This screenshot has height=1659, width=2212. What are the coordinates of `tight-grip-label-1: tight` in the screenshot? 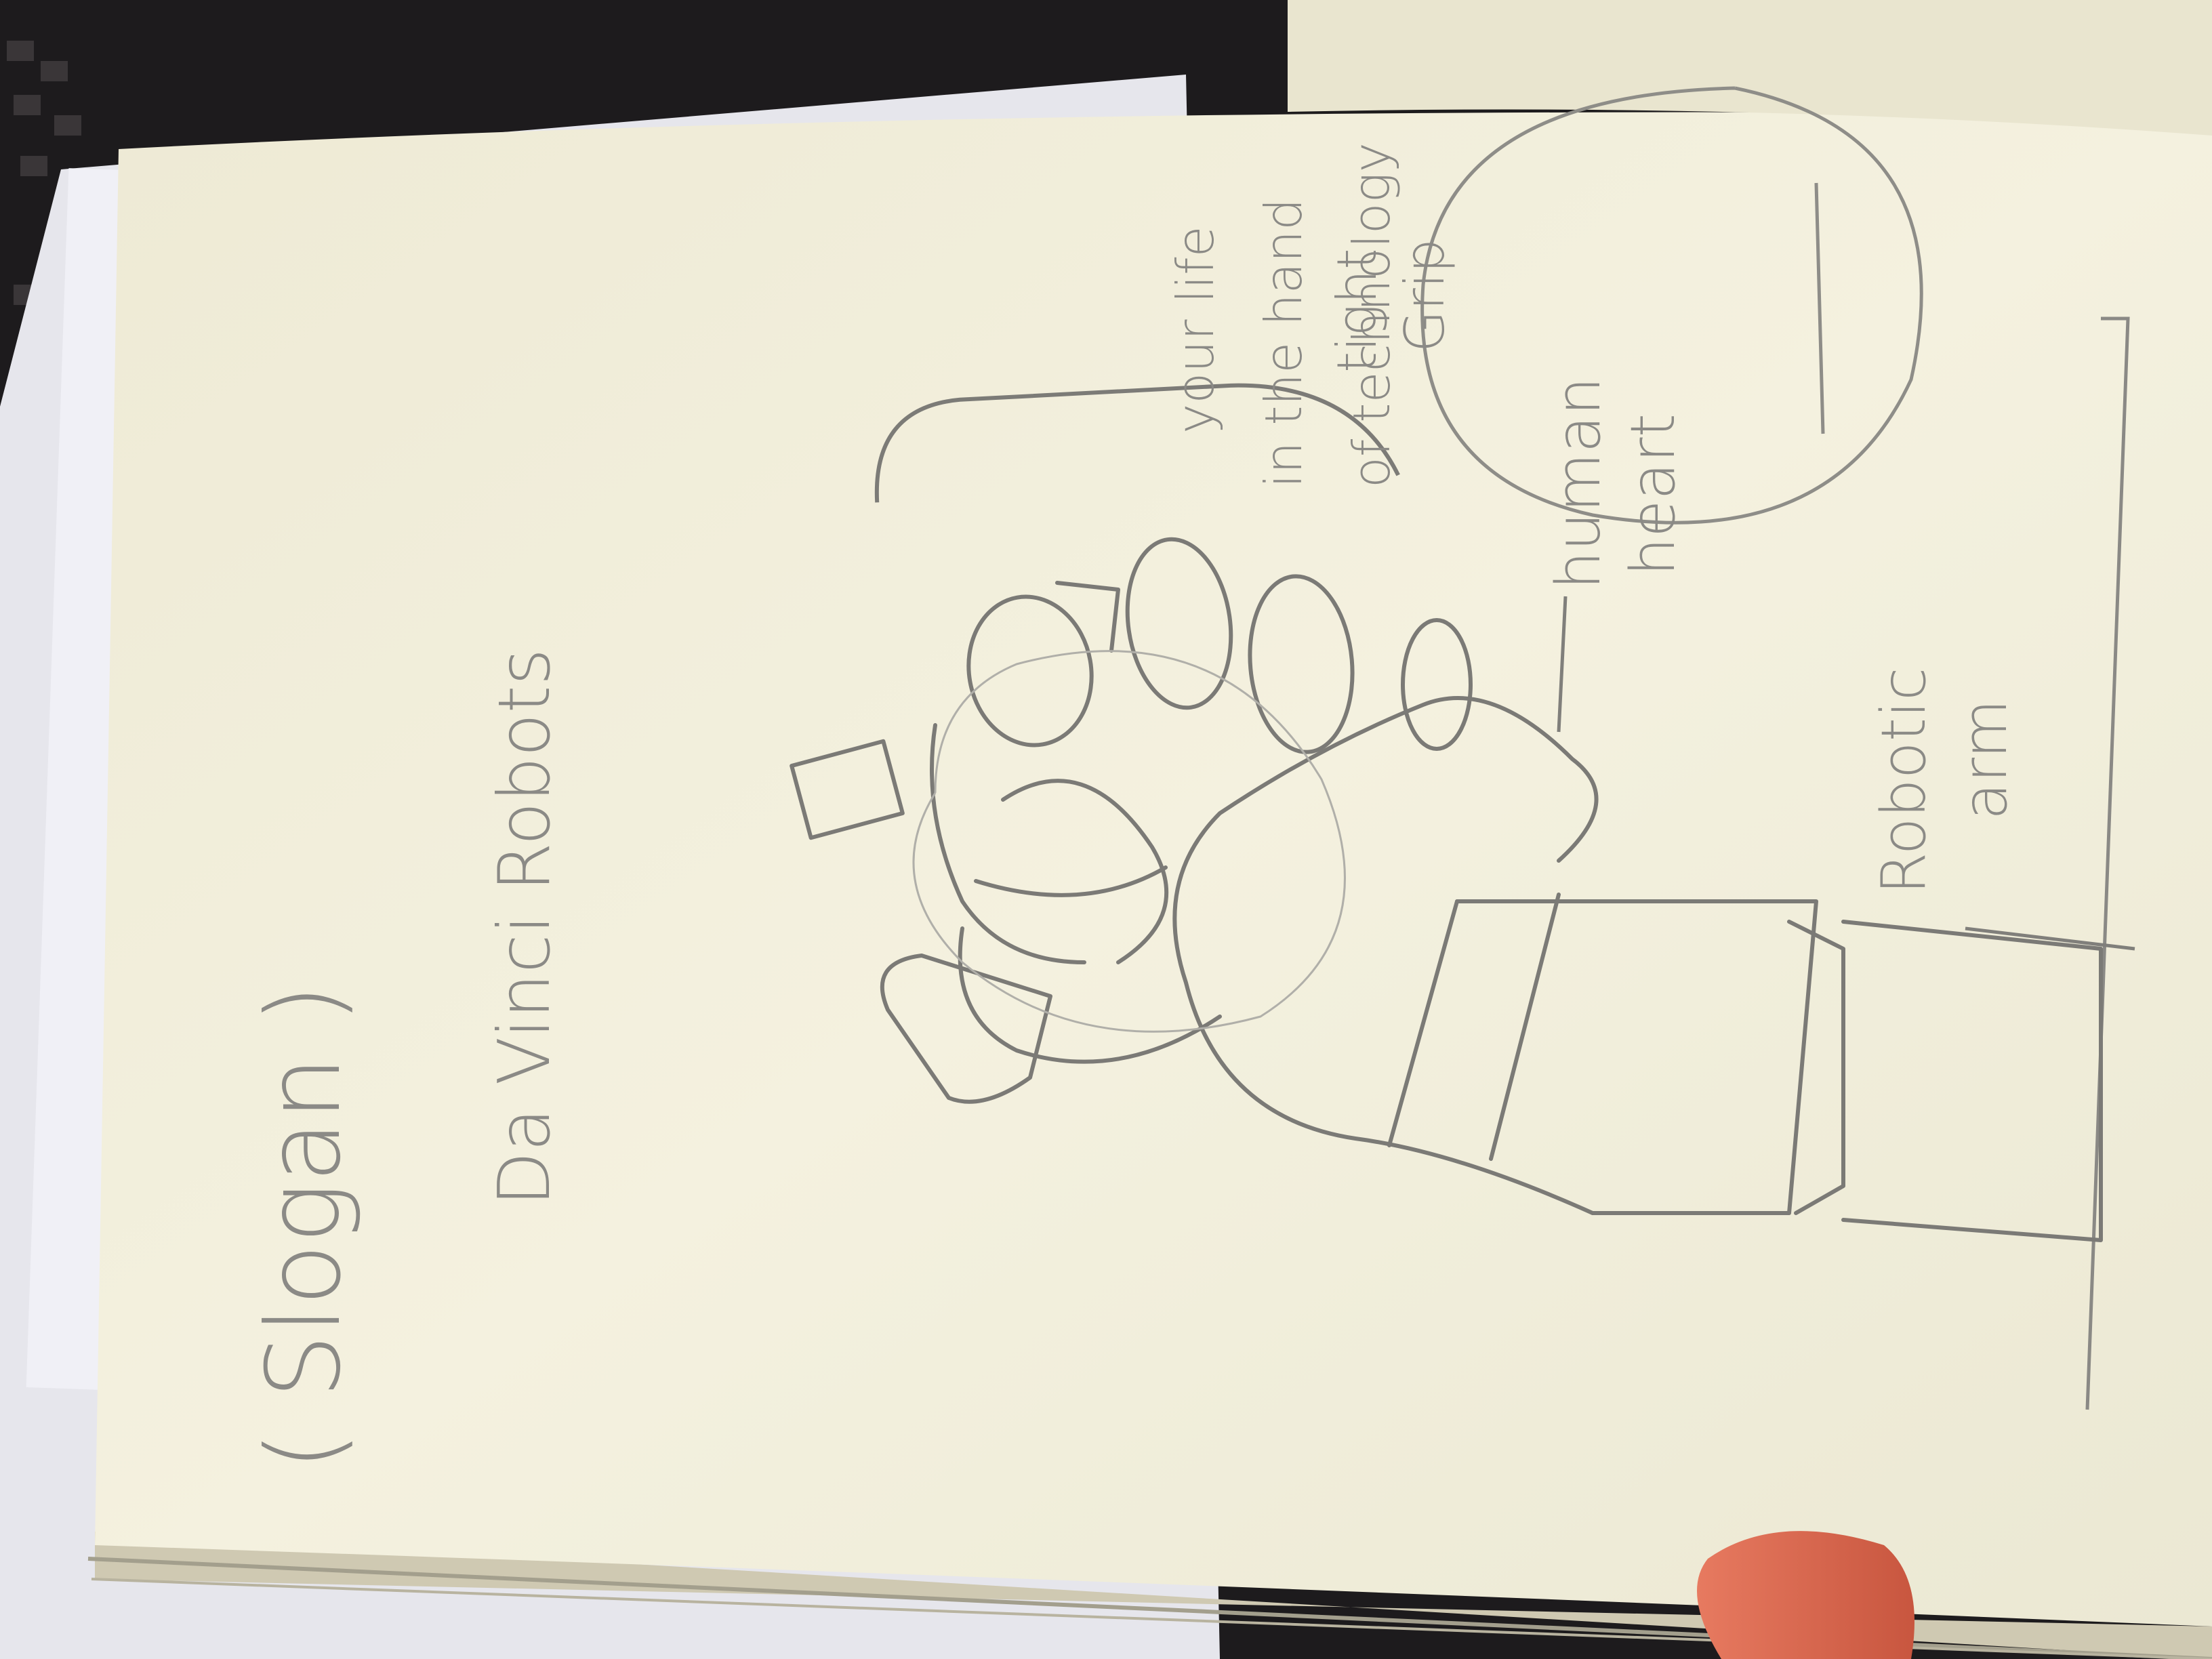 It's located at (1357, 310).